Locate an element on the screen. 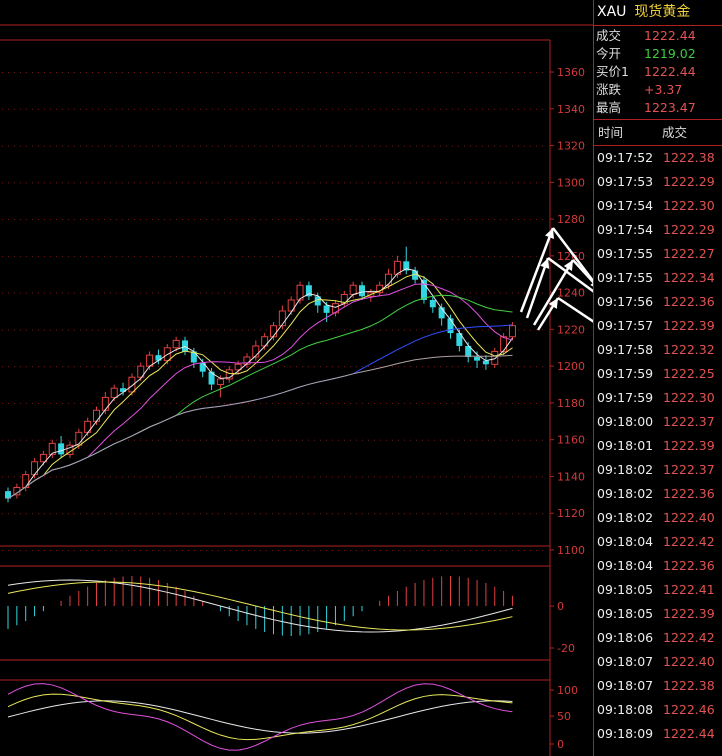 Image resolution: width=722 pixels, height=756 pixels. tick-time: 09:18:05 is located at coordinates (625, 589).